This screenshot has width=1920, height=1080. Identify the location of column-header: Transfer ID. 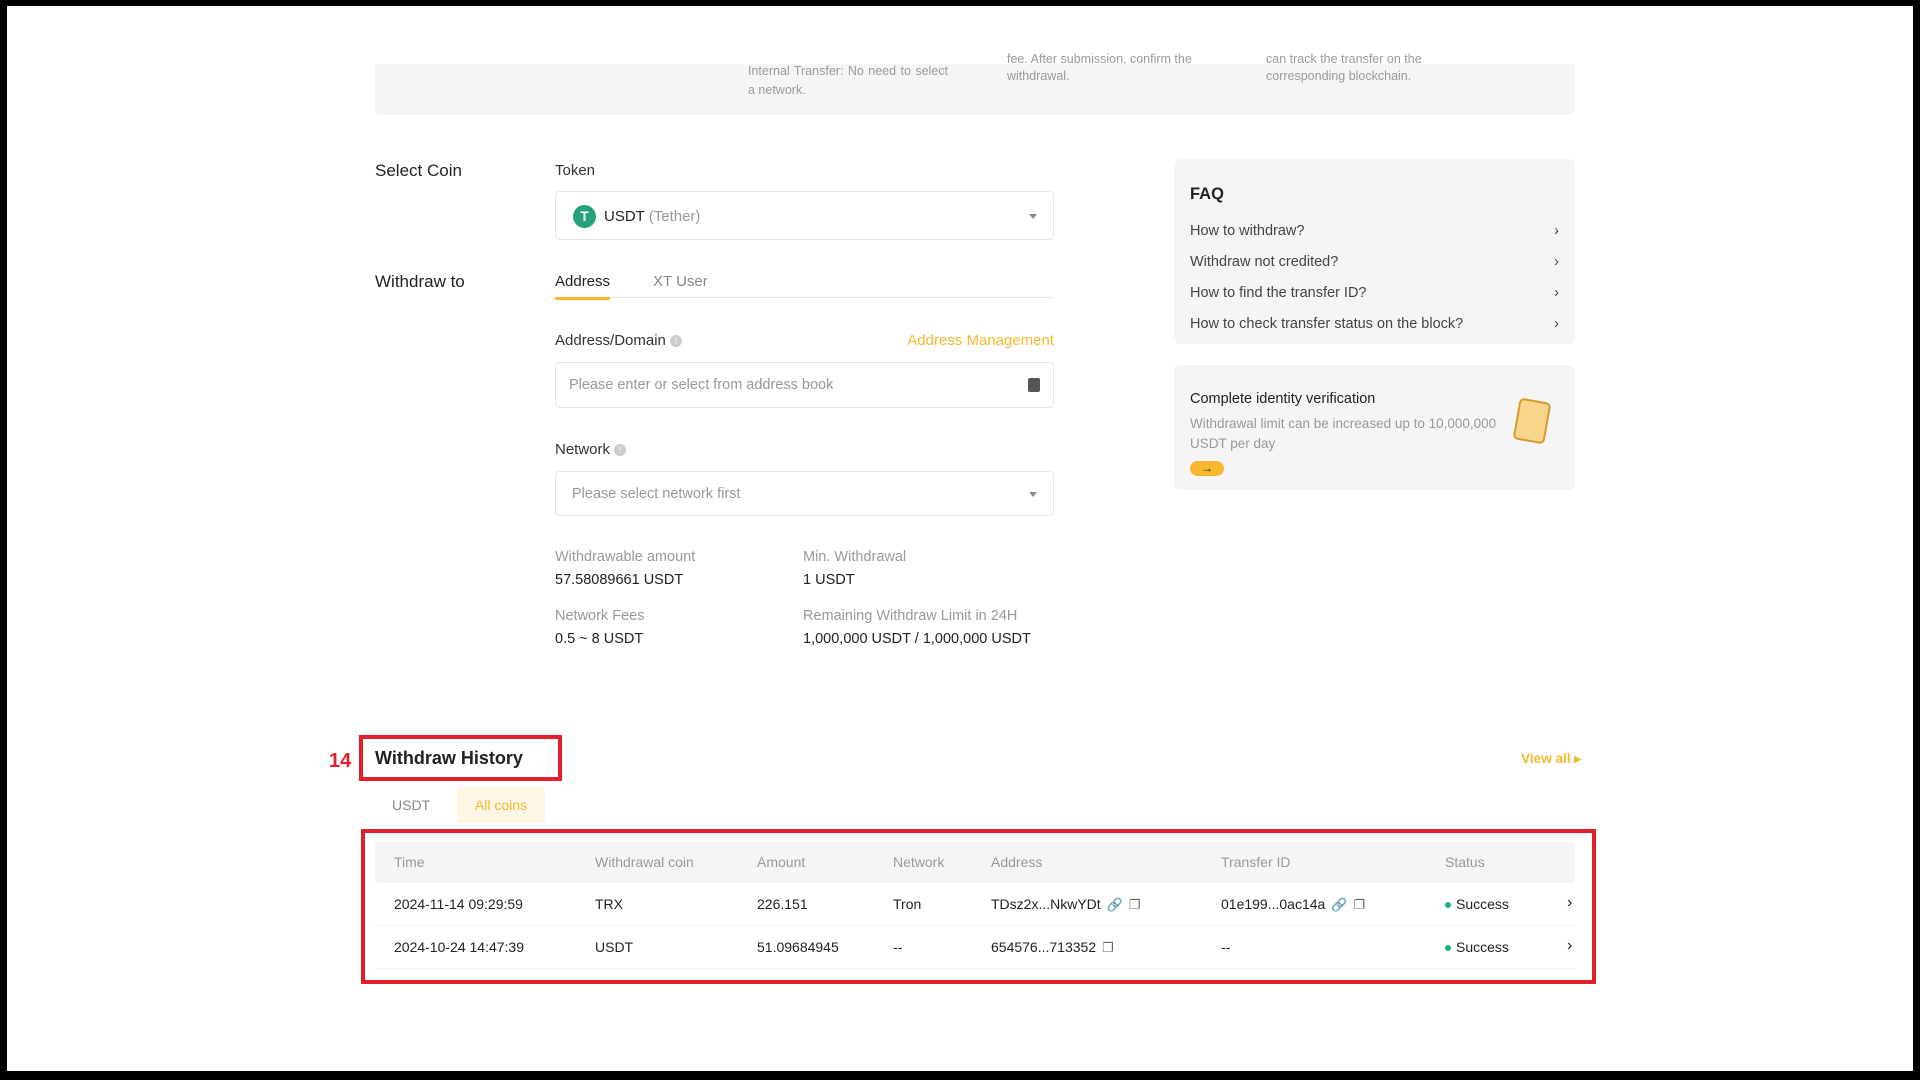
(1256, 862).